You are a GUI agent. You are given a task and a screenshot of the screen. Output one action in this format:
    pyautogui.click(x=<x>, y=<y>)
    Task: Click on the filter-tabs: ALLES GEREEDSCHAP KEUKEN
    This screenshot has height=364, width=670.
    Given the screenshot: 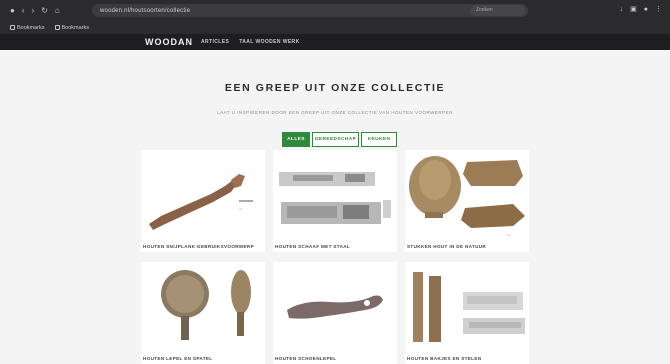 What is the action you would take?
    pyautogui.click(x=339, y=139)
    